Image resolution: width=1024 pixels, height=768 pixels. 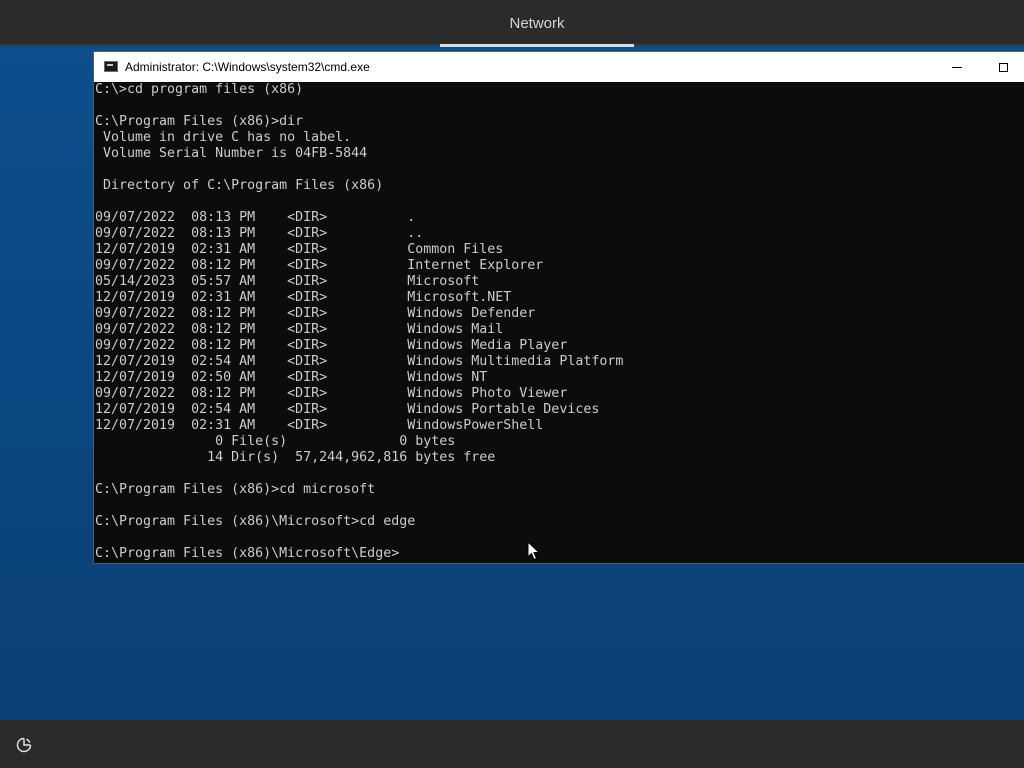 I want to click on cmd-icon, so click(x=111, y=66).